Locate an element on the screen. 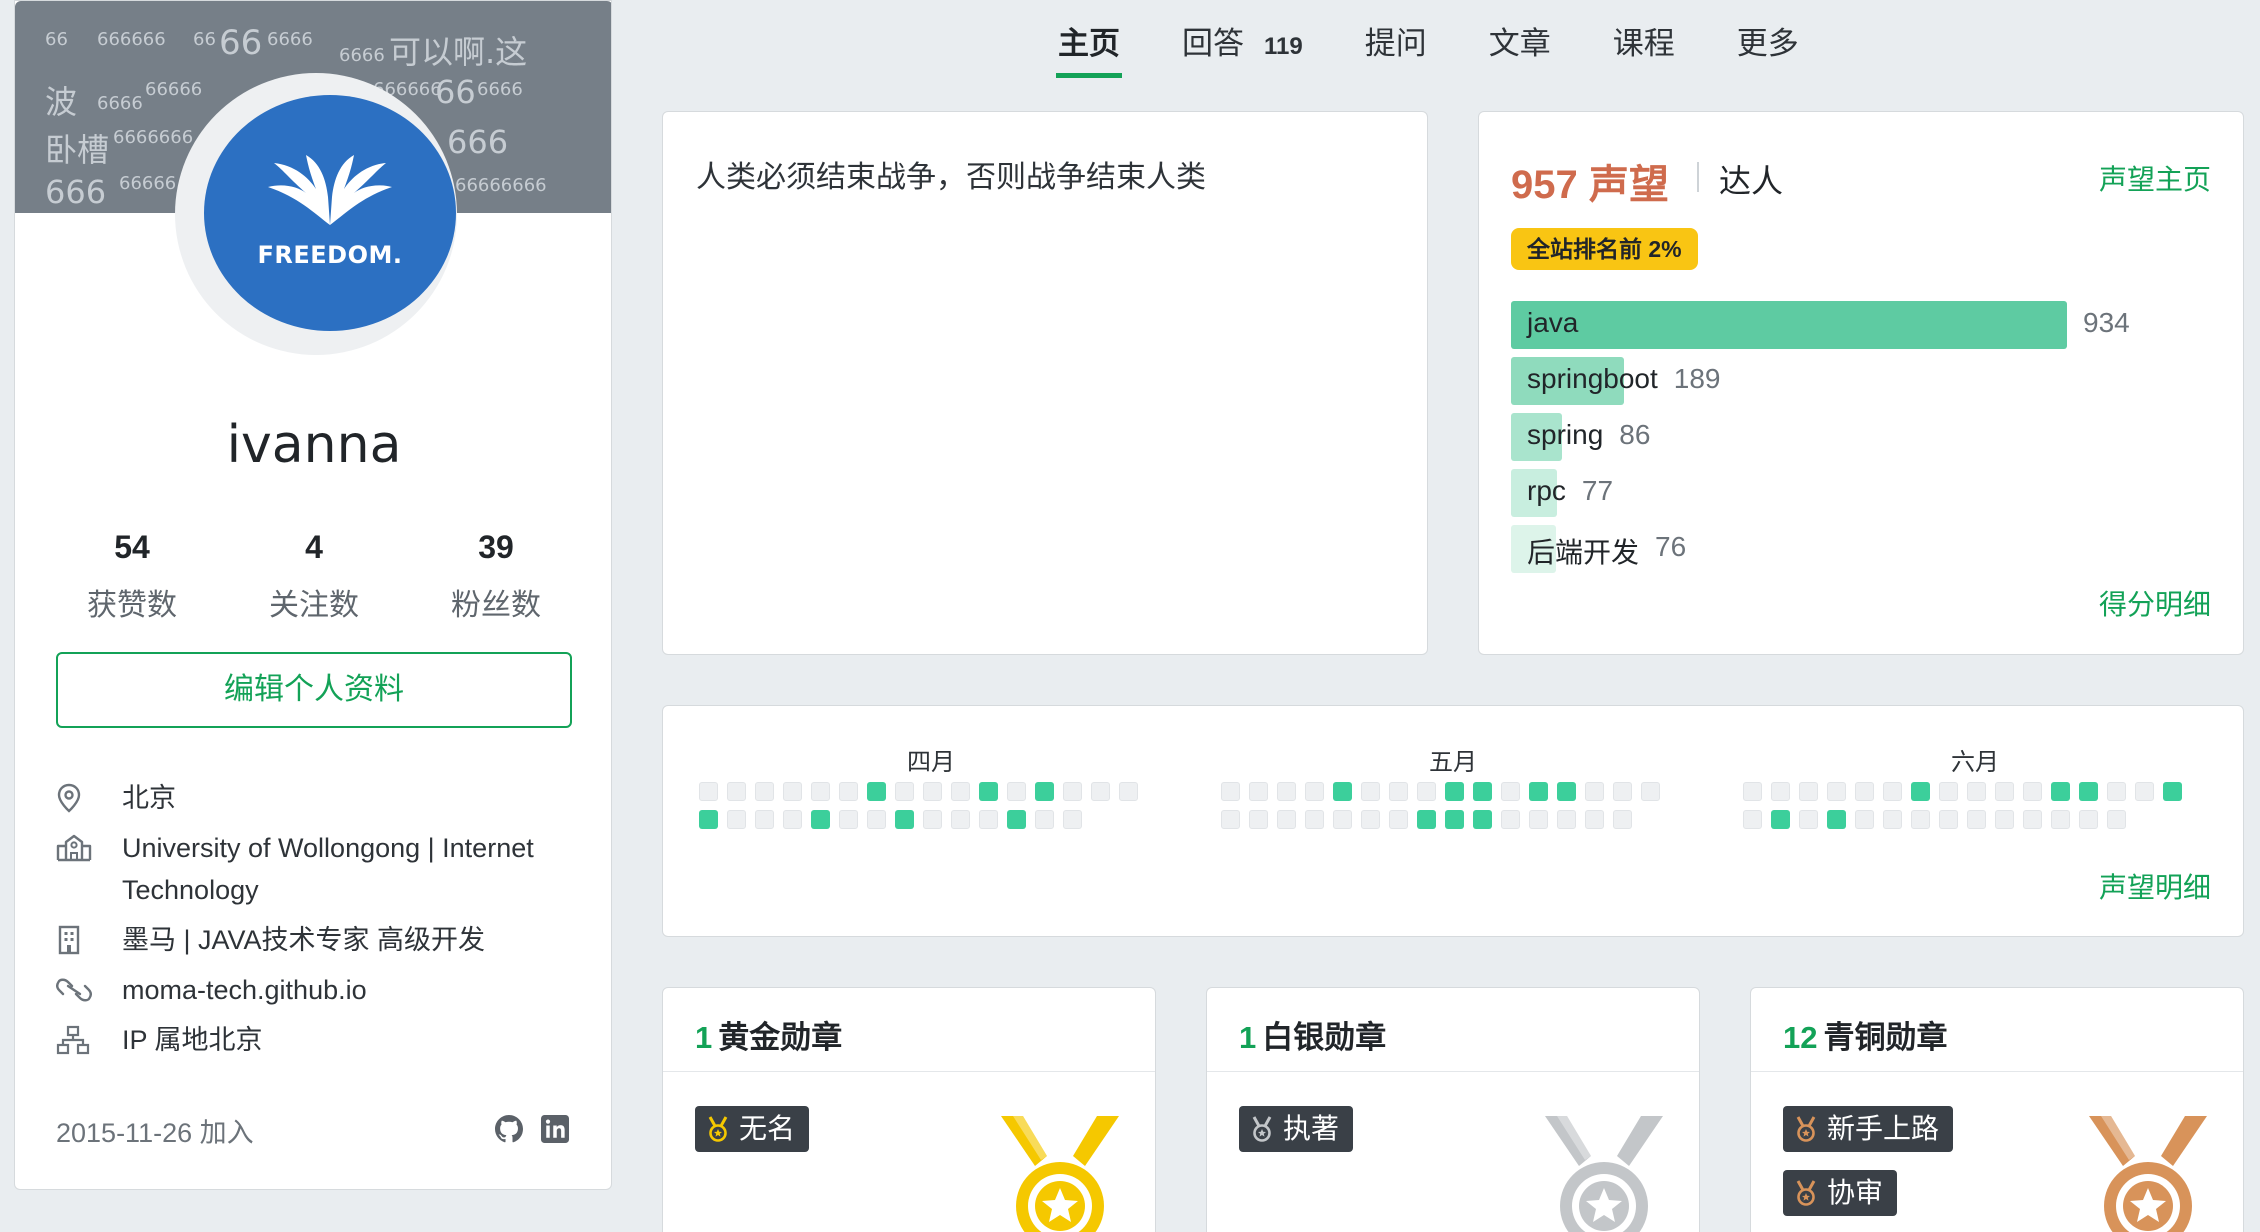 The height and width of the screenshot is (1232, 2260). linkedin-icon is located at coordinates (555, 1129).